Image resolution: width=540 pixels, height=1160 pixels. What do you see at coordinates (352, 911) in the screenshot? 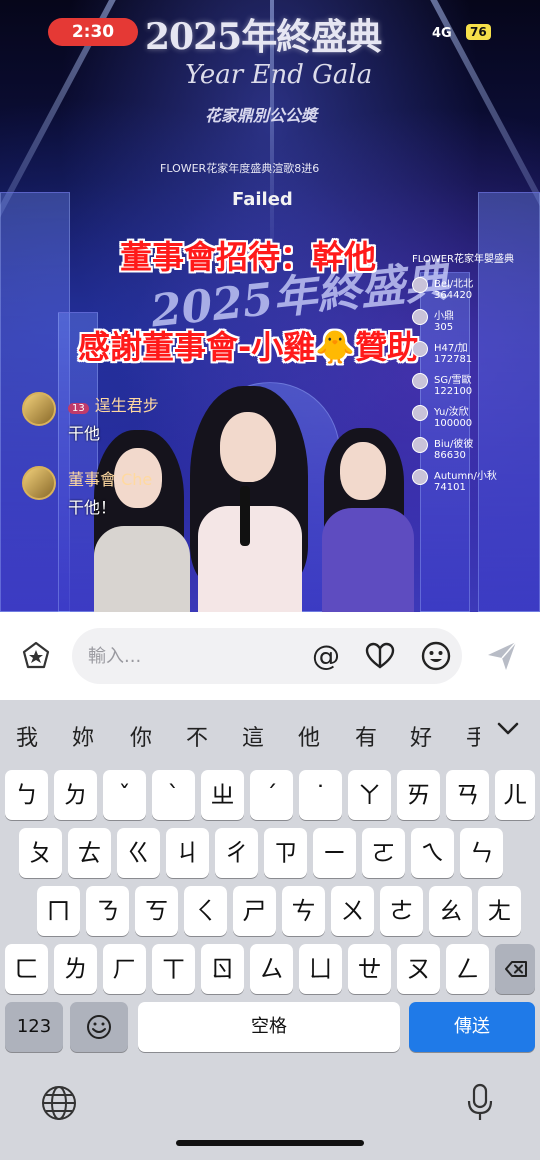
I see `key: ㄨ` at bounding box center [352, 911].